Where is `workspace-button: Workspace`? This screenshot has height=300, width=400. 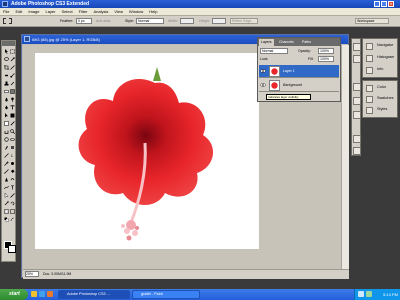
workspace-button: Workspace is located at coordinates (372, 21).